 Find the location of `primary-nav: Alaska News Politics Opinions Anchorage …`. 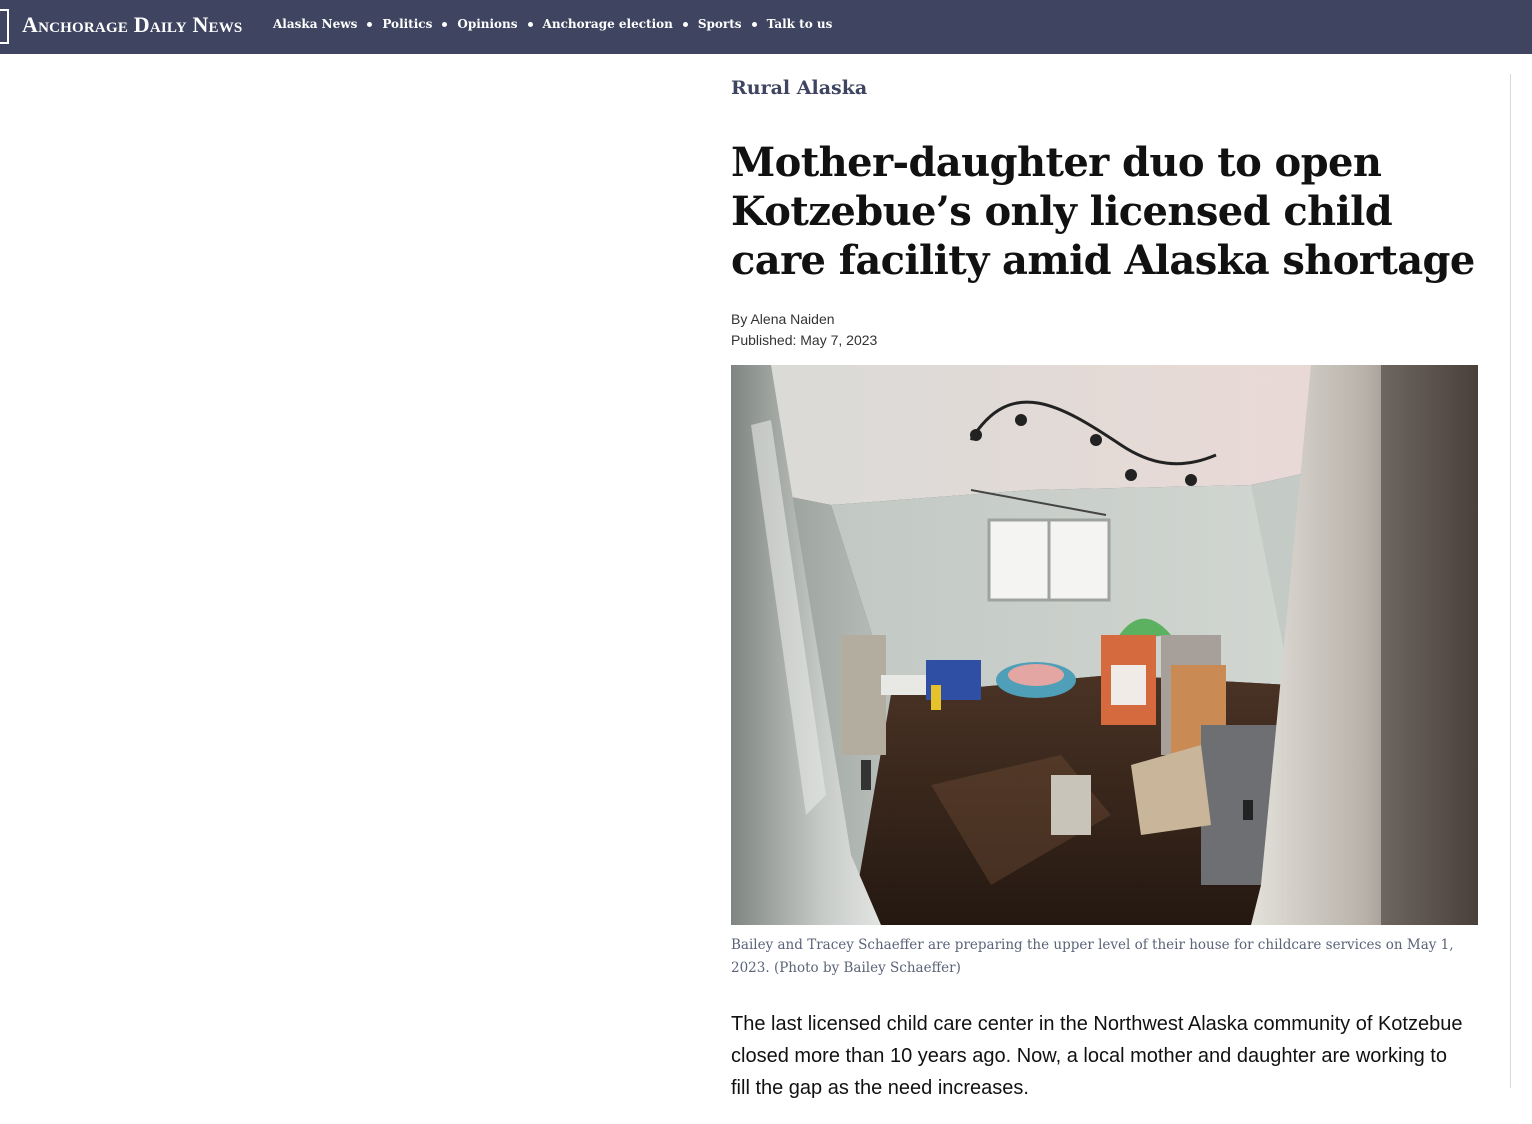

primary-nav: Alaska News Politics Opinions Anchorage … is located at coordinates (552, 24).